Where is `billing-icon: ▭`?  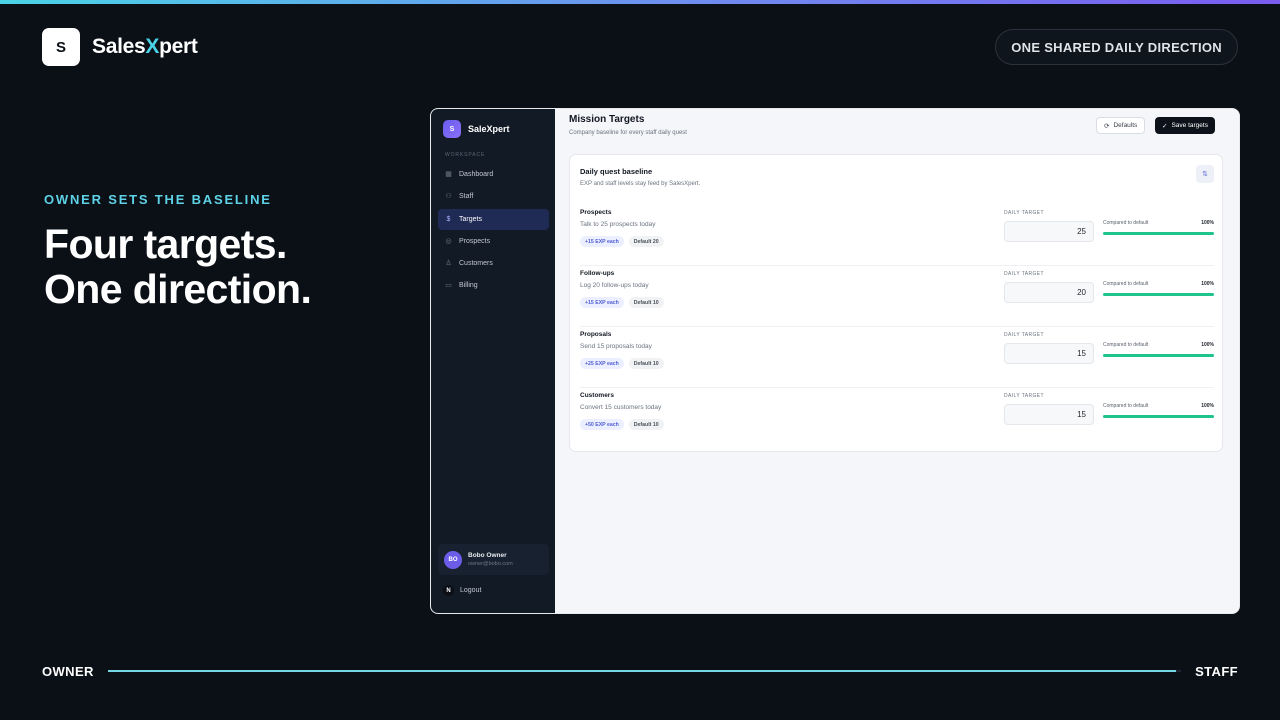
billing-icon: ▭ is located at coordinates (448, 286).